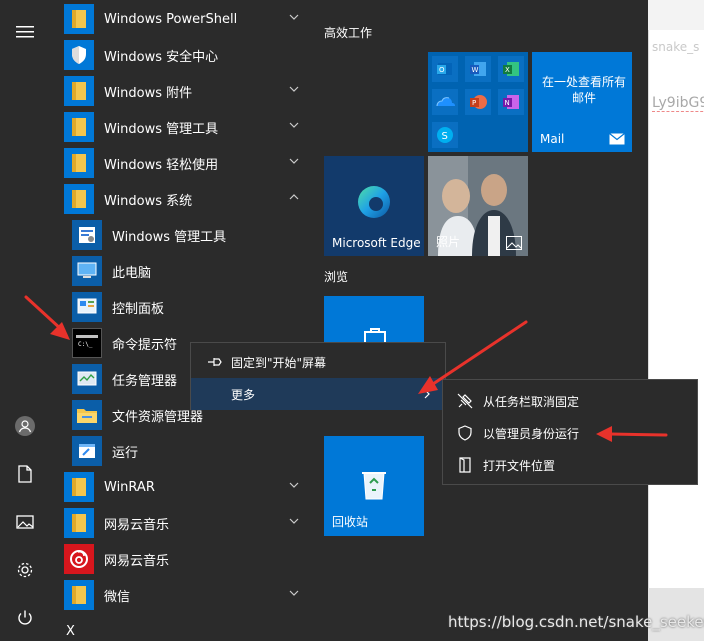 This screenshot has height=641, width=704. What do you see at coordinates (129, 487) in the screenshot?
I see `list-item-label: WinRAR` at bounding box center [129, 487].